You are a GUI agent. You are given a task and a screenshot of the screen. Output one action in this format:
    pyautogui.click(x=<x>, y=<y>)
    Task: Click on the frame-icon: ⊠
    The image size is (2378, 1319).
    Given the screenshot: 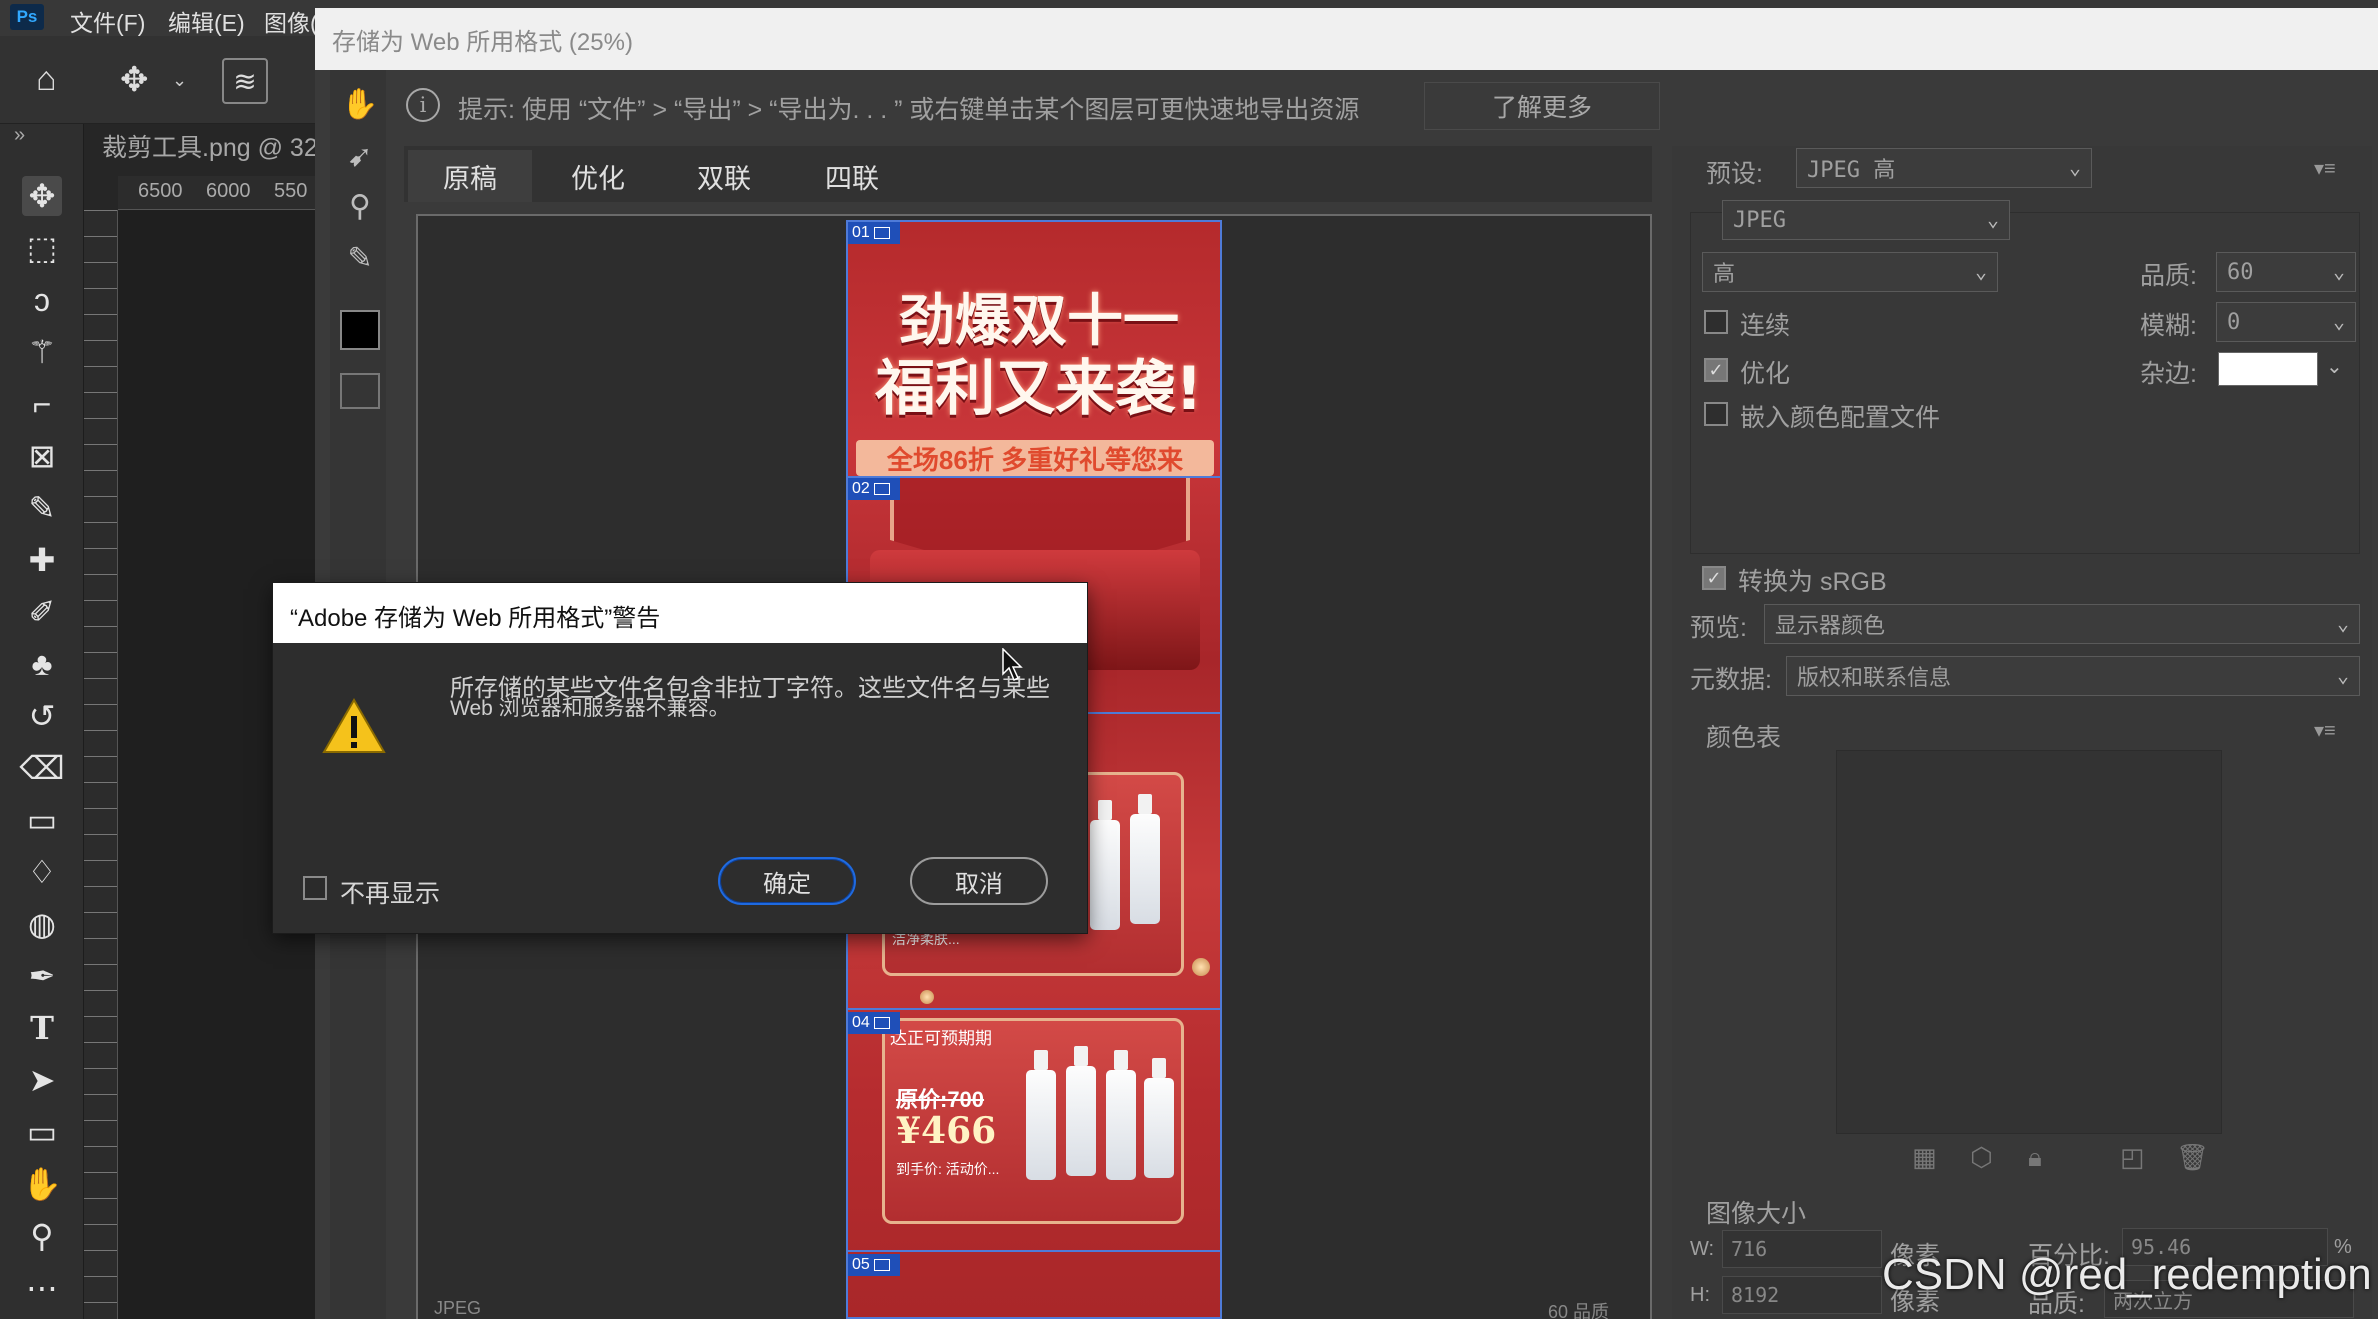 What is the action you would take?
    pyautogui.click(x=42, y=456)
    